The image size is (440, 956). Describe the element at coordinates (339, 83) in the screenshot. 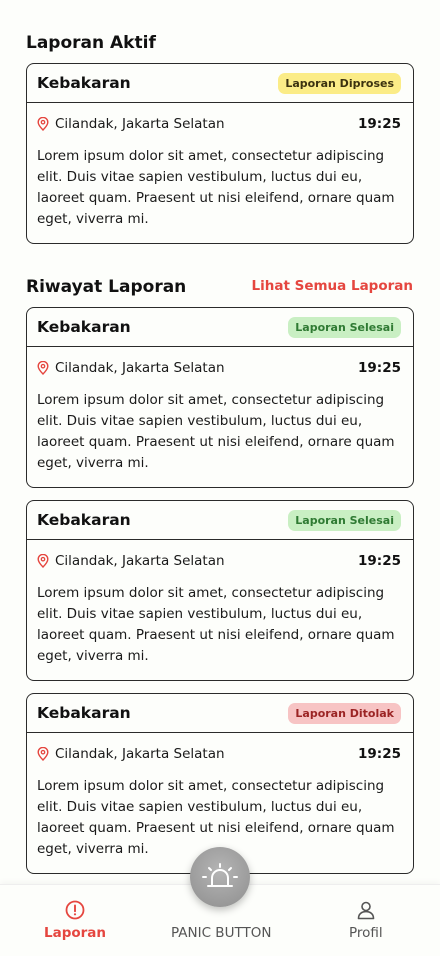

I see `status-badge: Laporan Diproses` at that location.